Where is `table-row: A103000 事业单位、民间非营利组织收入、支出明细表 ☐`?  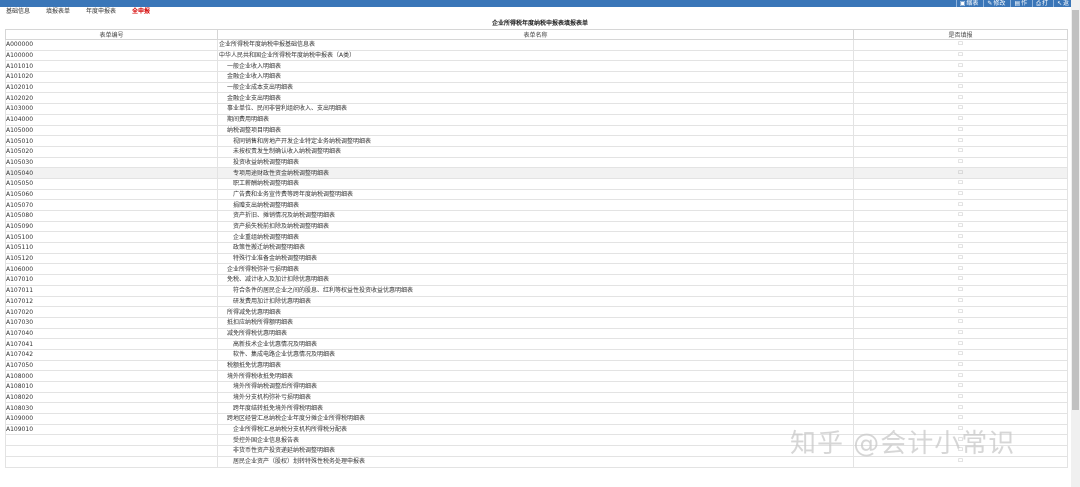 table-row: A103000 事业单位、民间非营利组织收入、支出明细表 ☐ is located at coordinates (536, 109).